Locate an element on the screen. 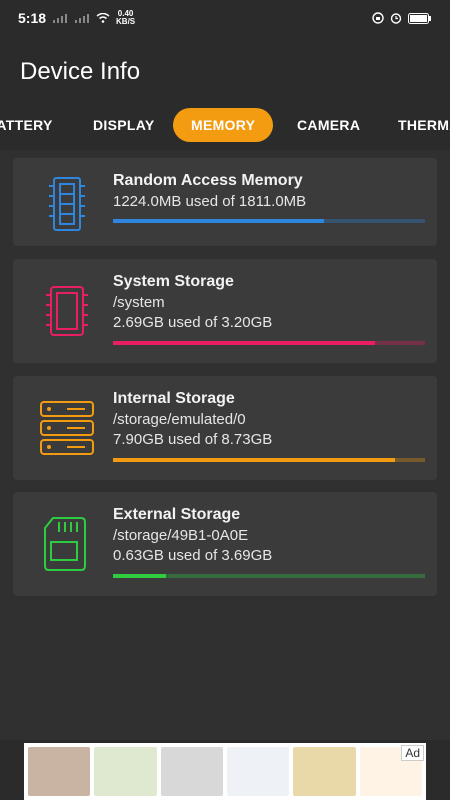 The width and height of the screenshot is (450, 800). battery-icon is located at coordinates (419, 18).